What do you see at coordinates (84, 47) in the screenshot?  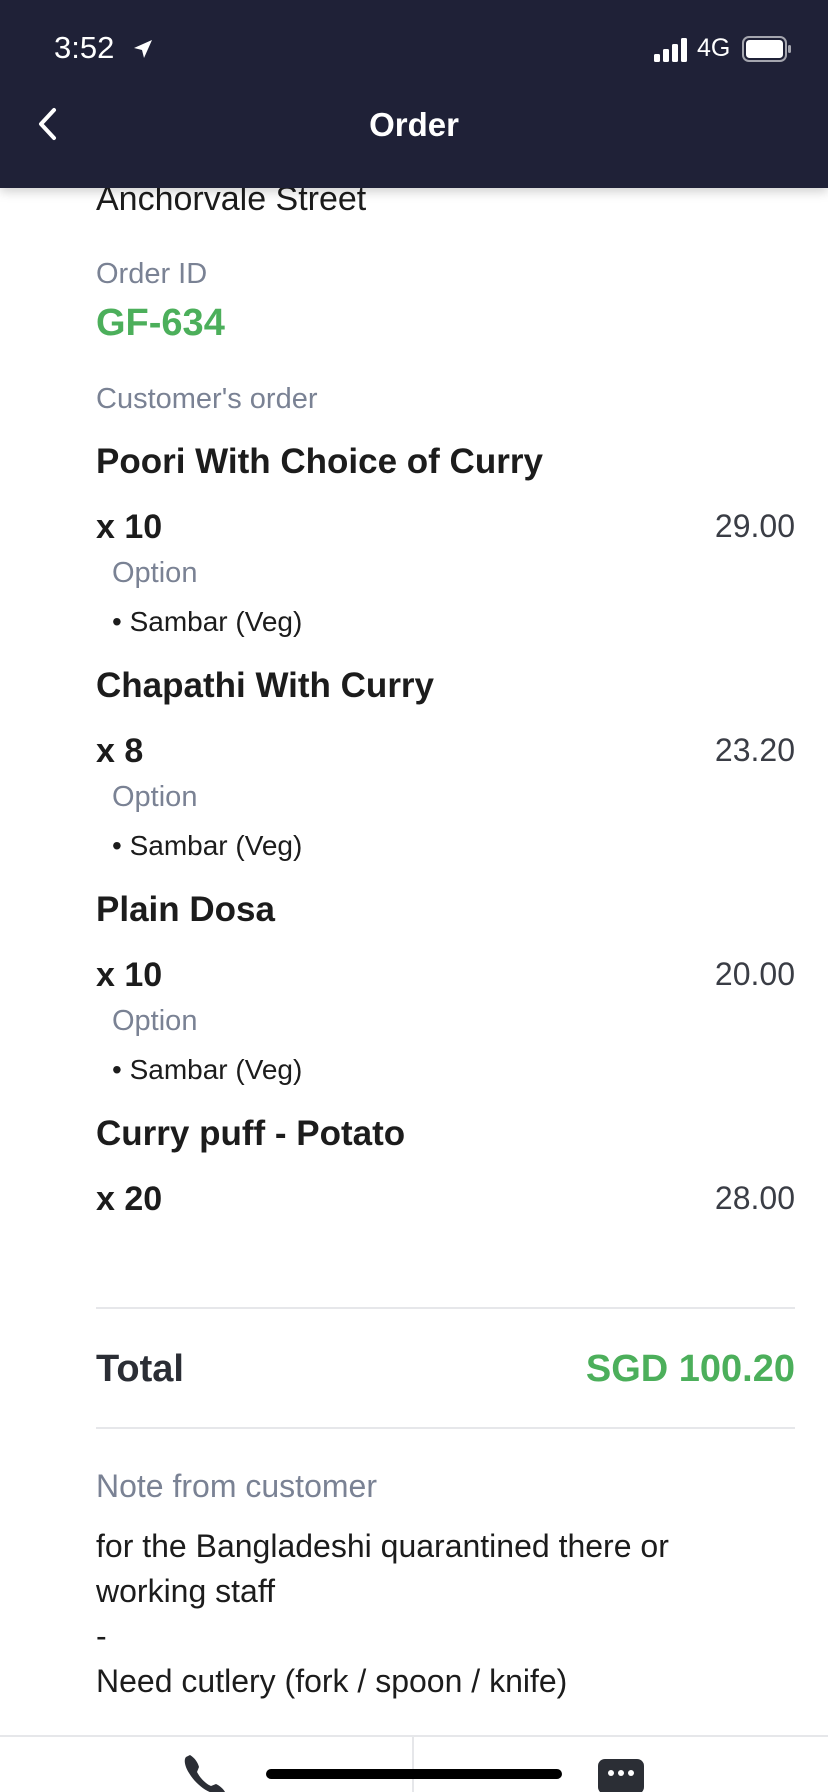 I see `status-time: 3:52` at bounding box center [84, 47].